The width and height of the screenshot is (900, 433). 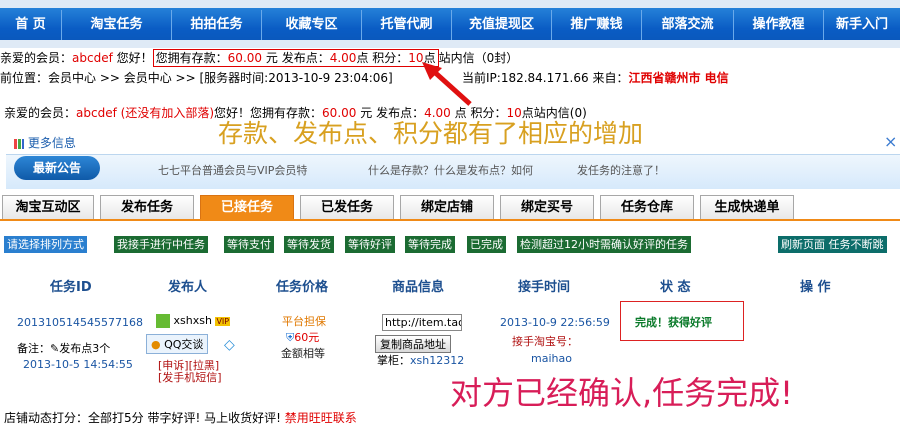 I want to click on vip-badge: VIP, so click(x=223, y=321).